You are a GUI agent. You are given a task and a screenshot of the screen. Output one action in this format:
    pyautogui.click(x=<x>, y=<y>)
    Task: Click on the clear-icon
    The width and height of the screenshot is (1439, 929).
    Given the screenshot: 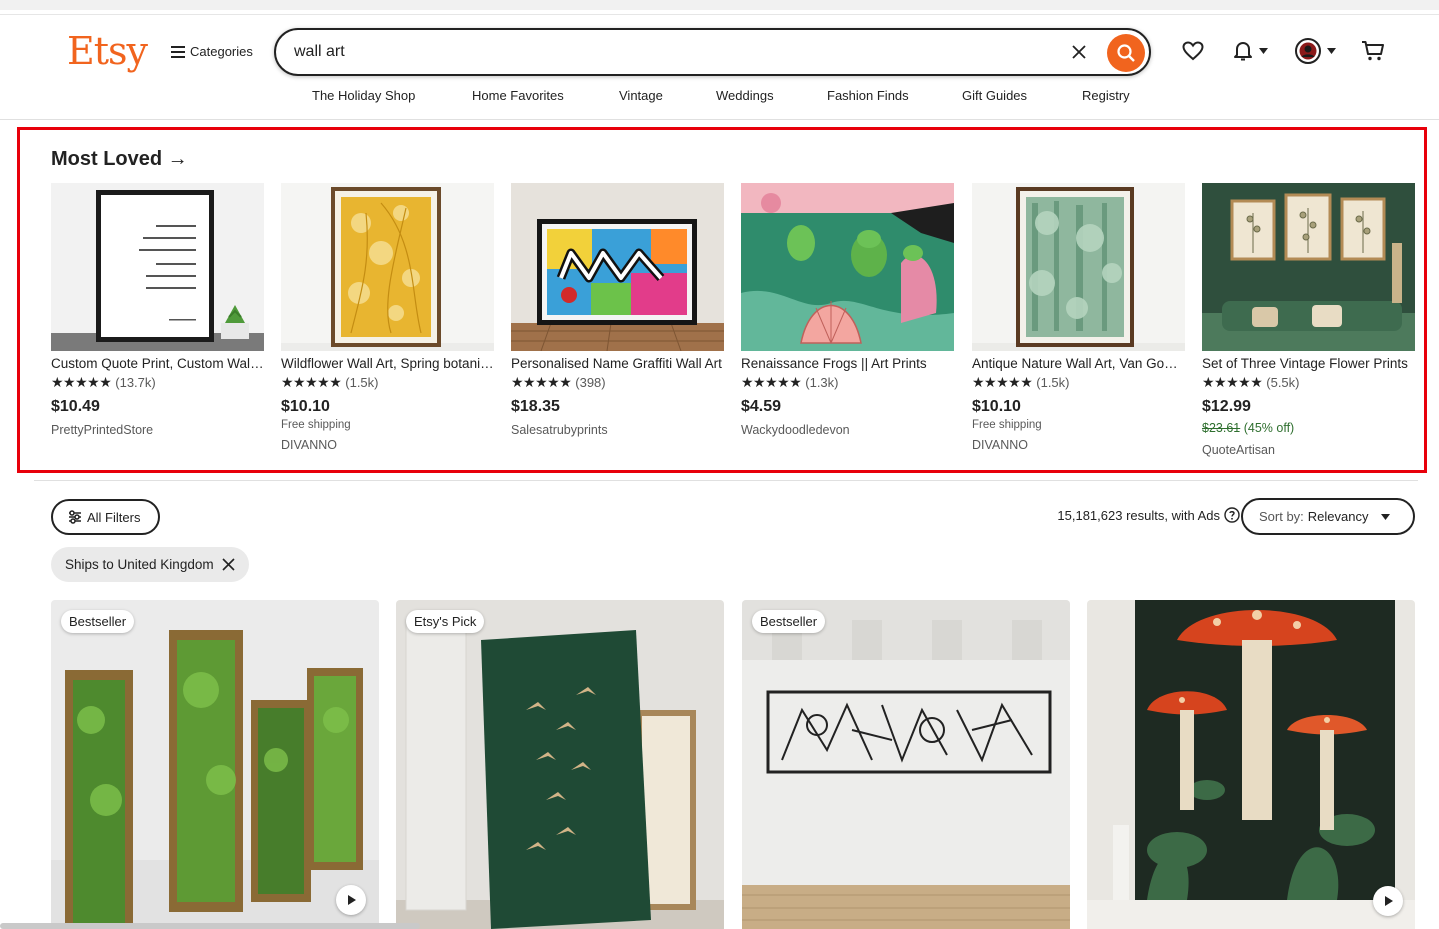 What is the action you would take?
    pyautogui.click(x=1079, y=52)
    